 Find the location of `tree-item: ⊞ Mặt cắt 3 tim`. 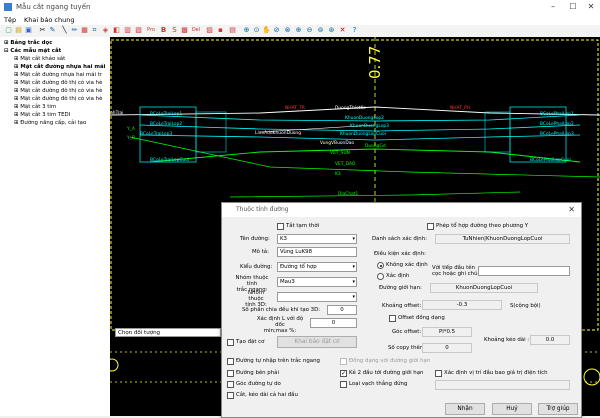

tree-item: ⊞ Mặt cắt 3 tim is located at coordinates (35, 107).